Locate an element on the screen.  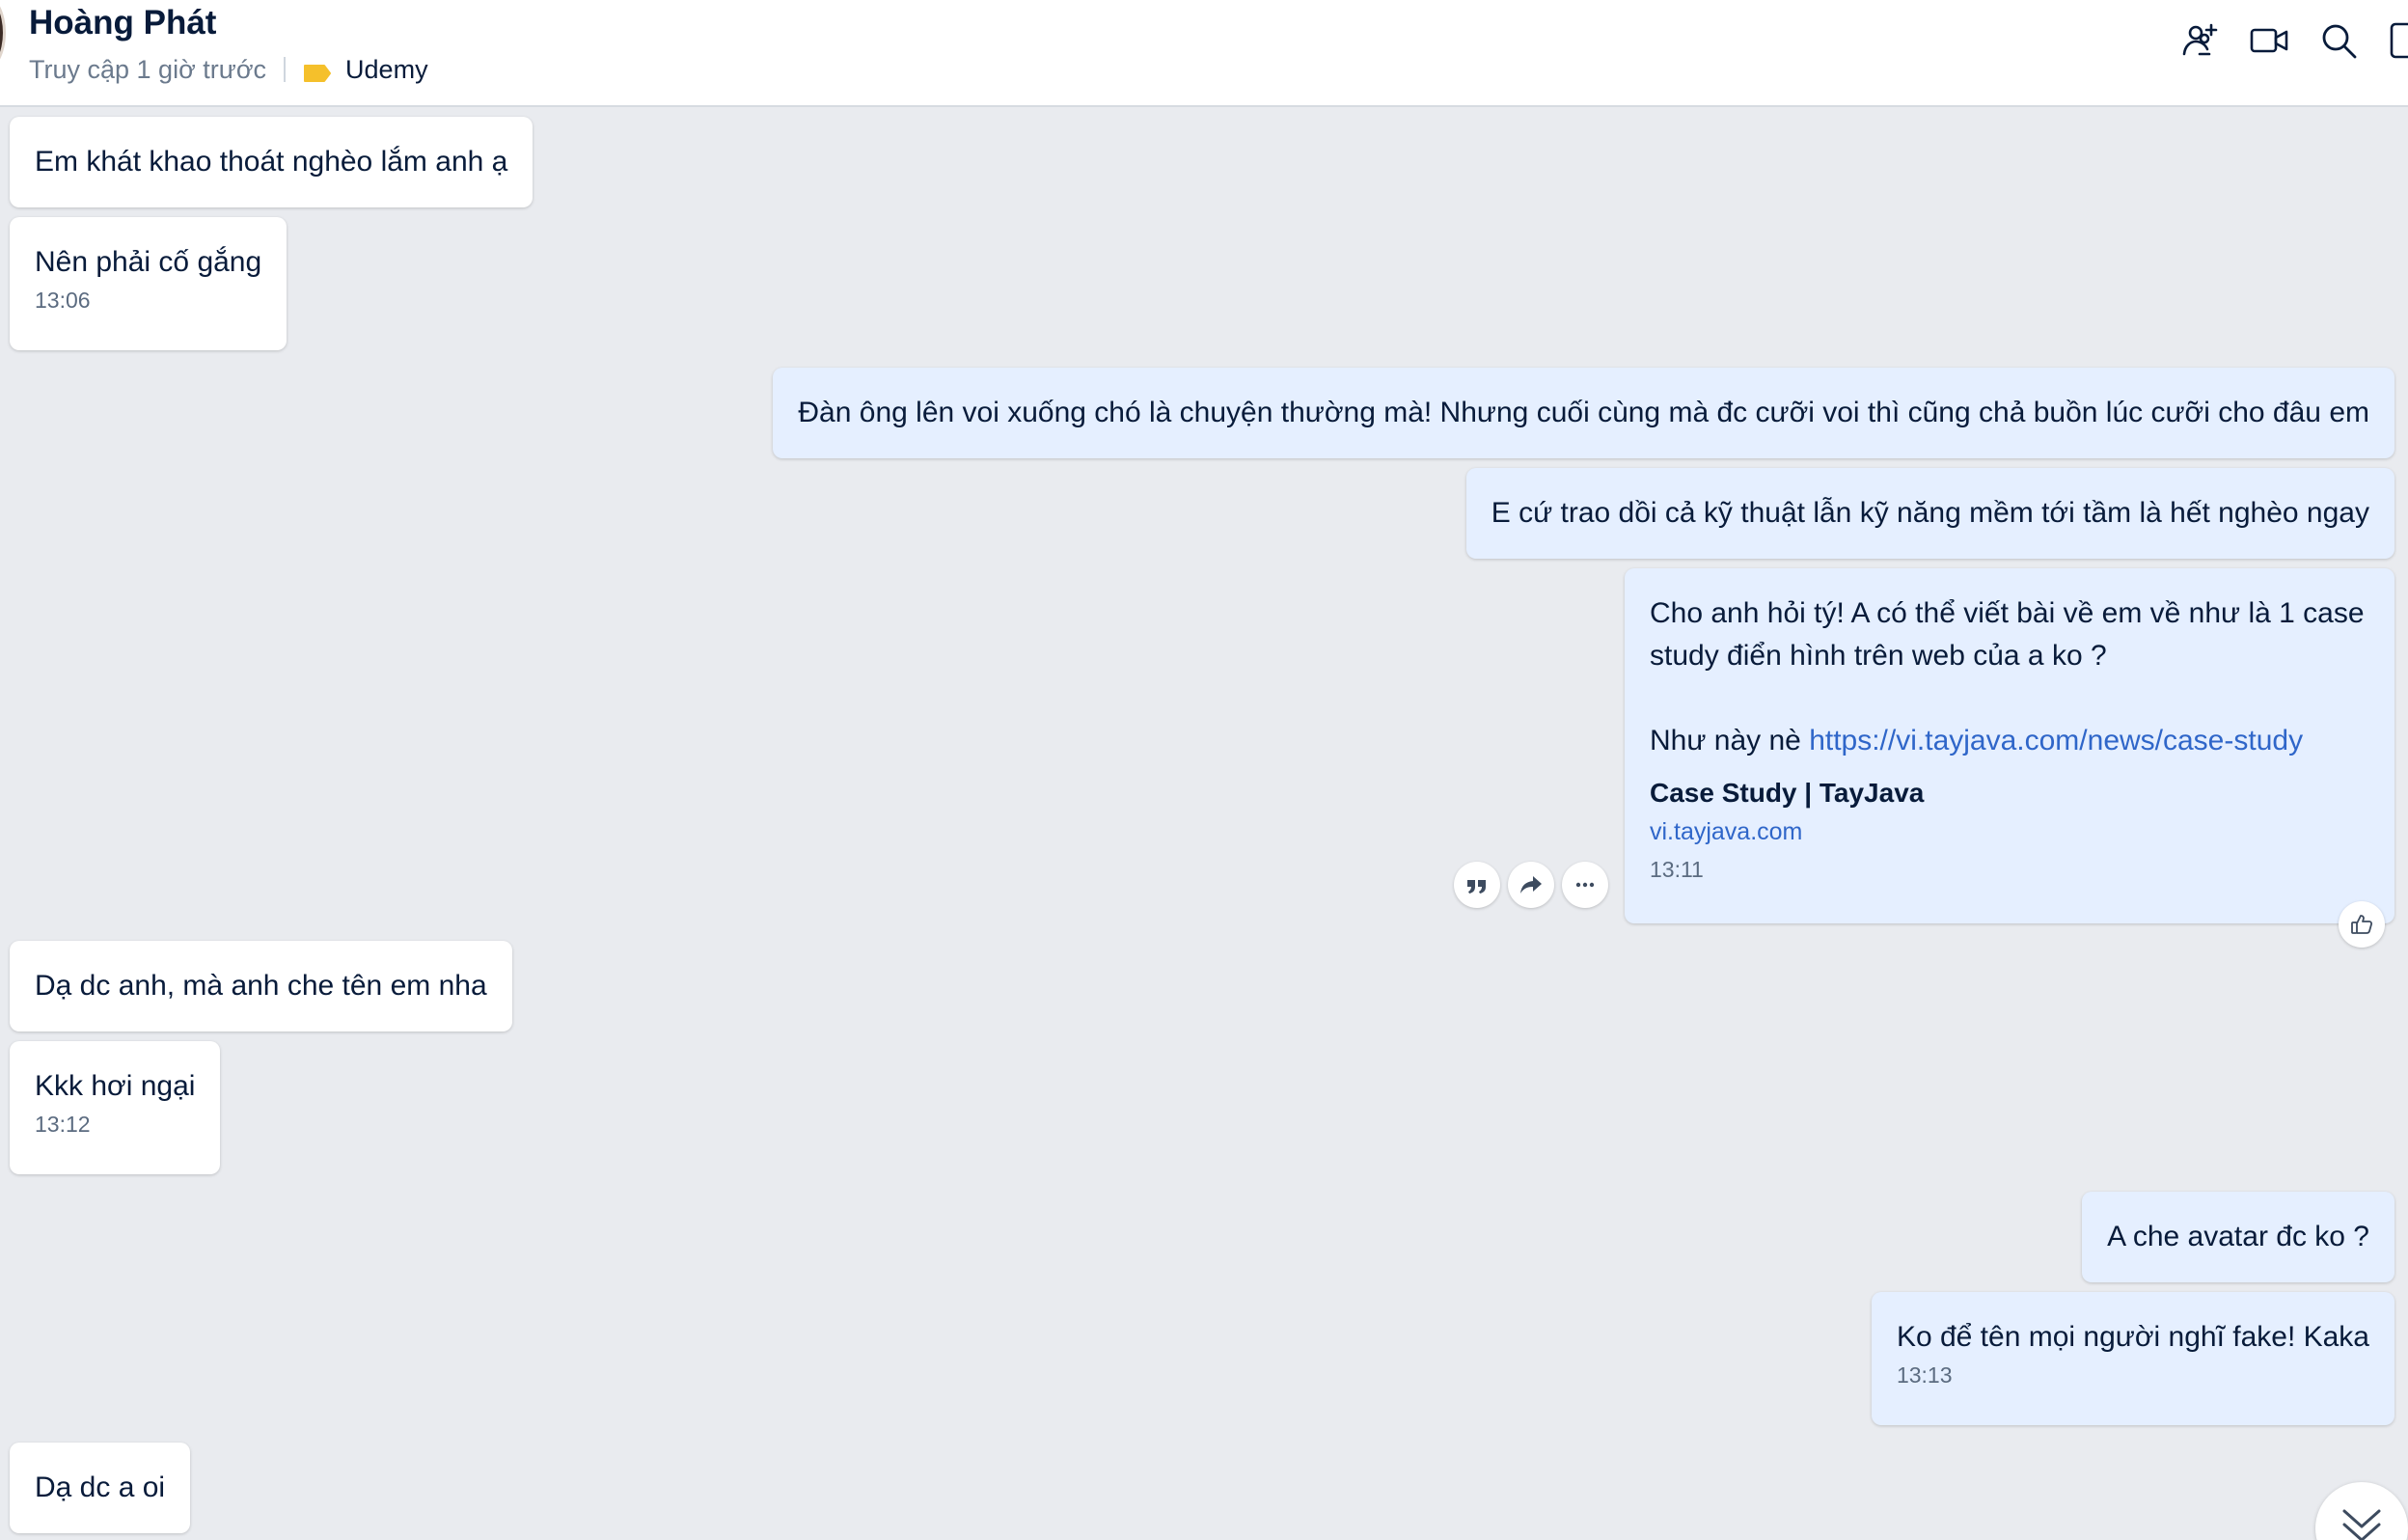
message-incoming: Nên phải cố gắng 13:06 is located at coordinates (148, 283).